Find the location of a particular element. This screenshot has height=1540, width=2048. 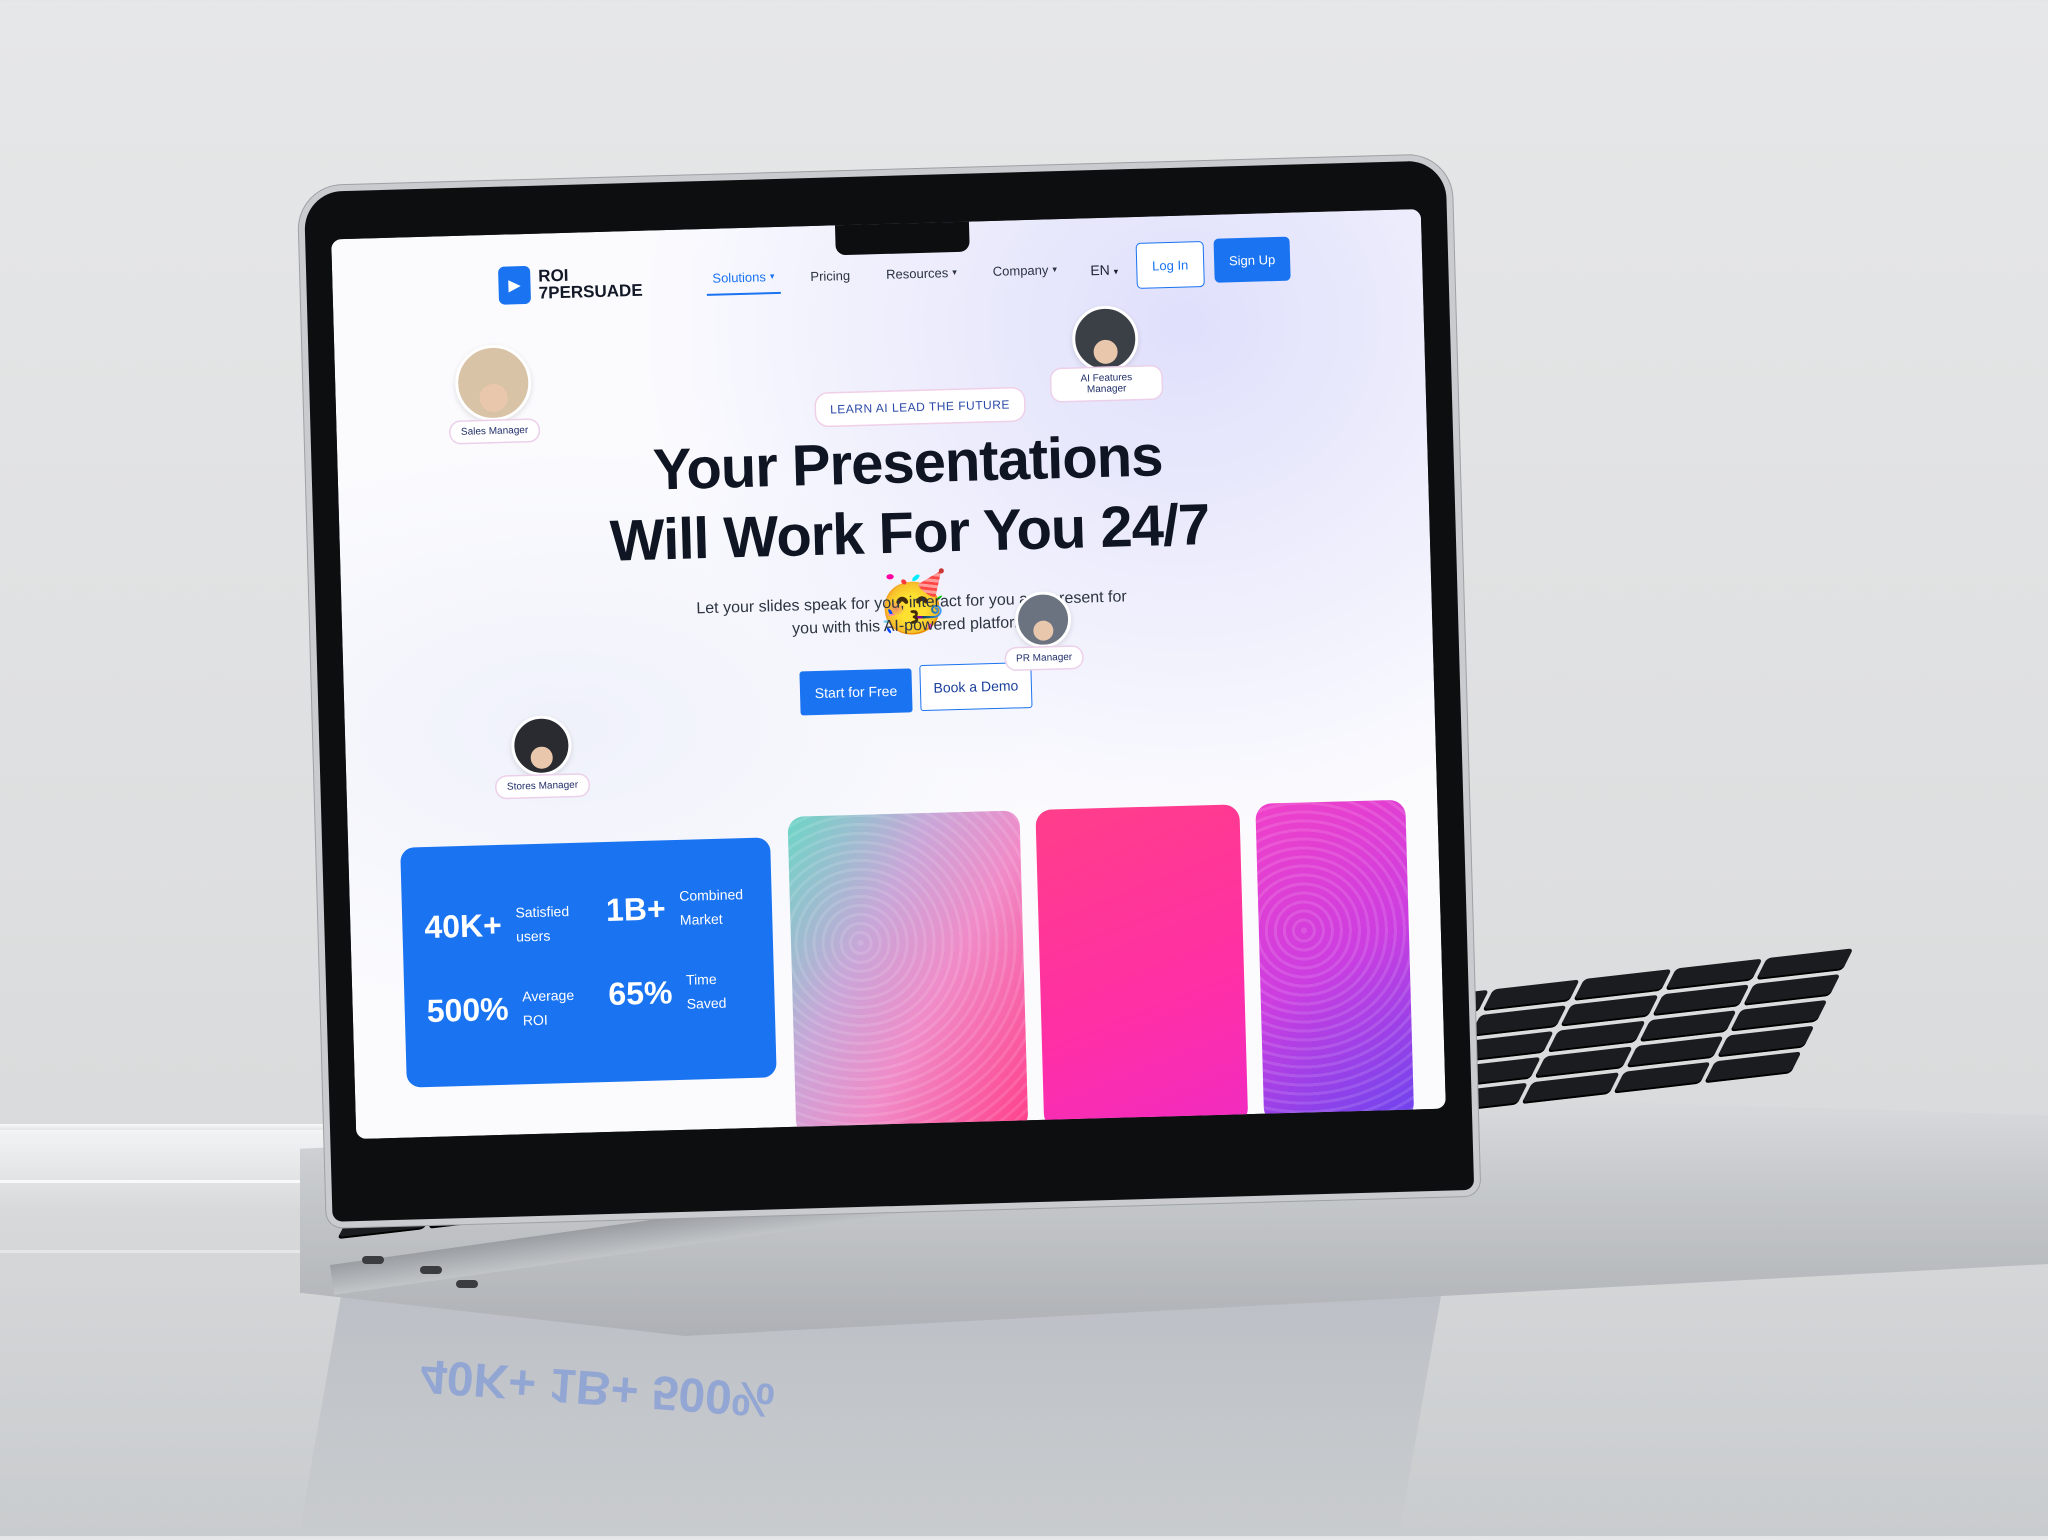

nav-item-label: Resources is located at coordinates (917, 273).